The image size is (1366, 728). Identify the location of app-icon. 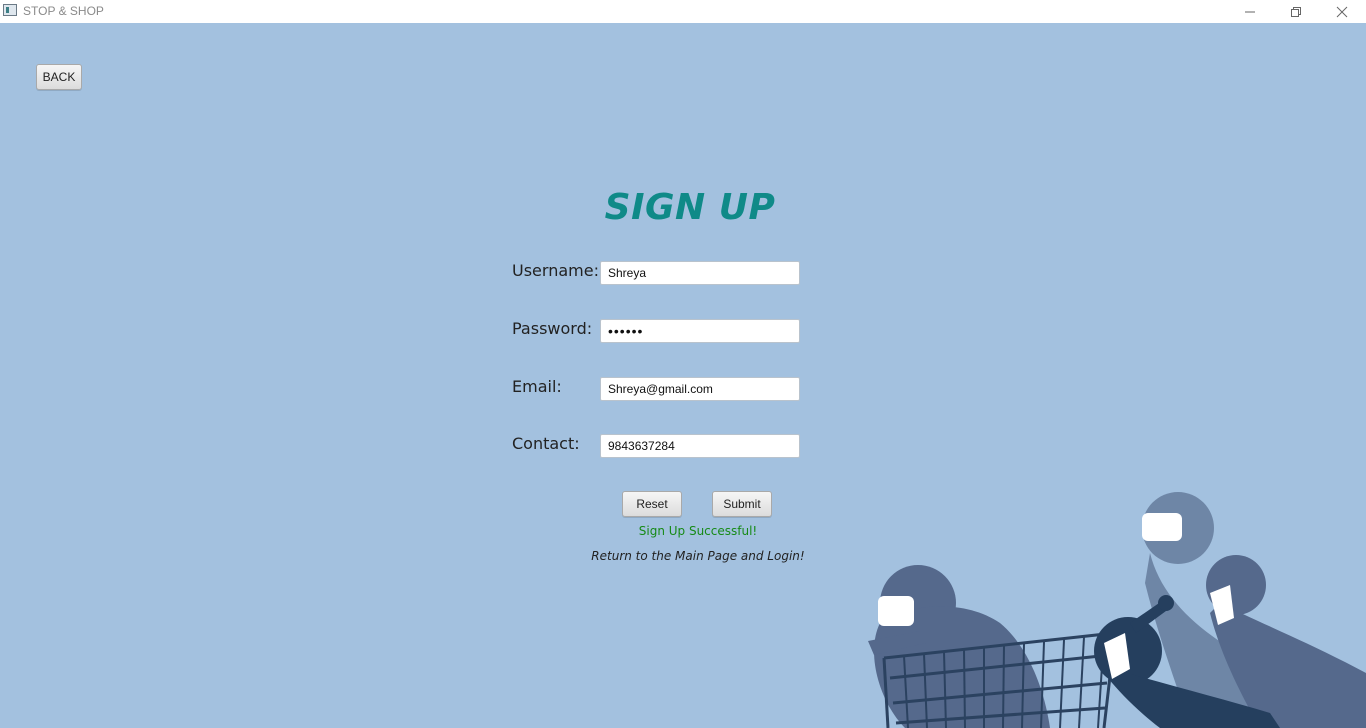
(10, 10).